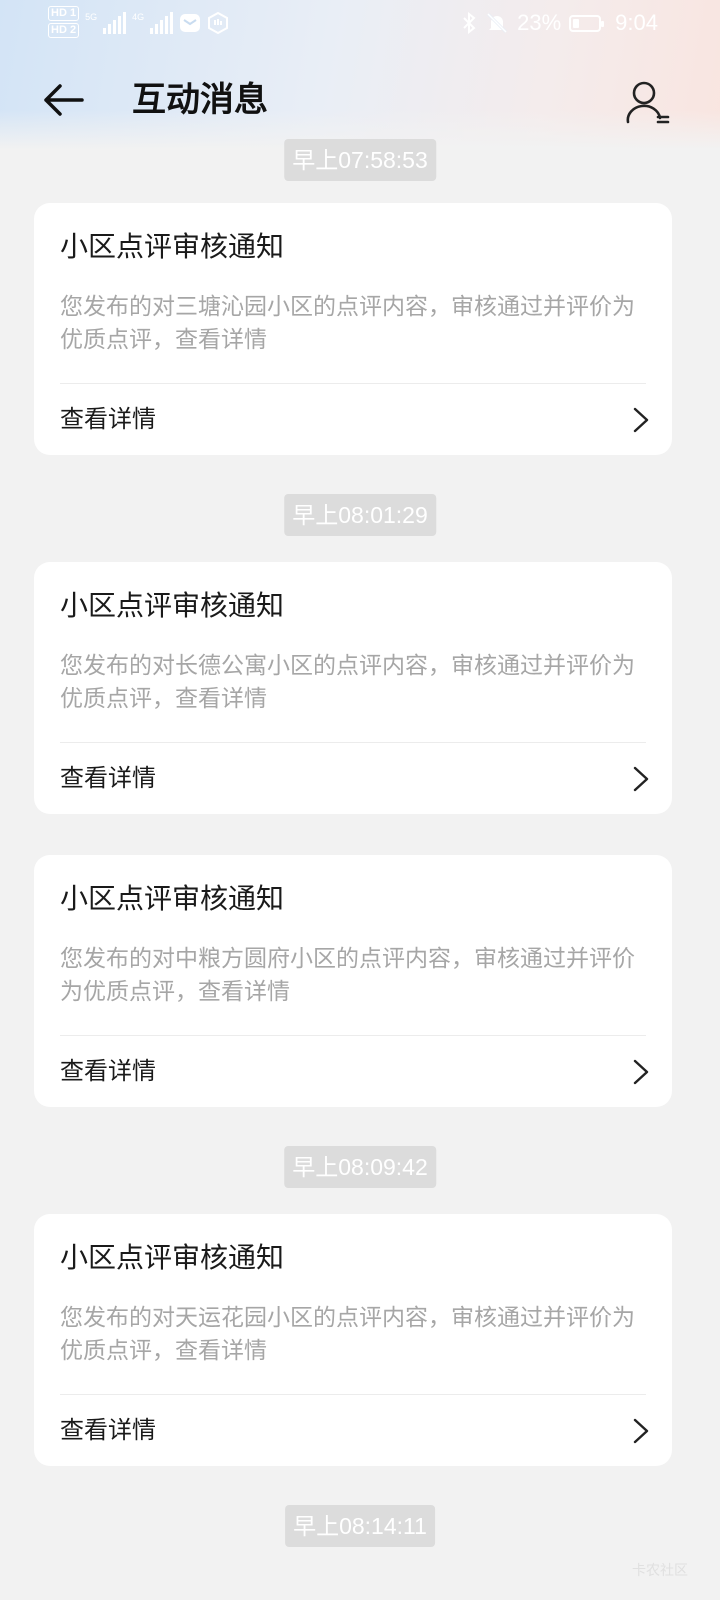  What do you see at coordinates (360, 1167) in the screenshot?
I see `timestamp: 早上08:09:42` at bounding box center [360, 1167].